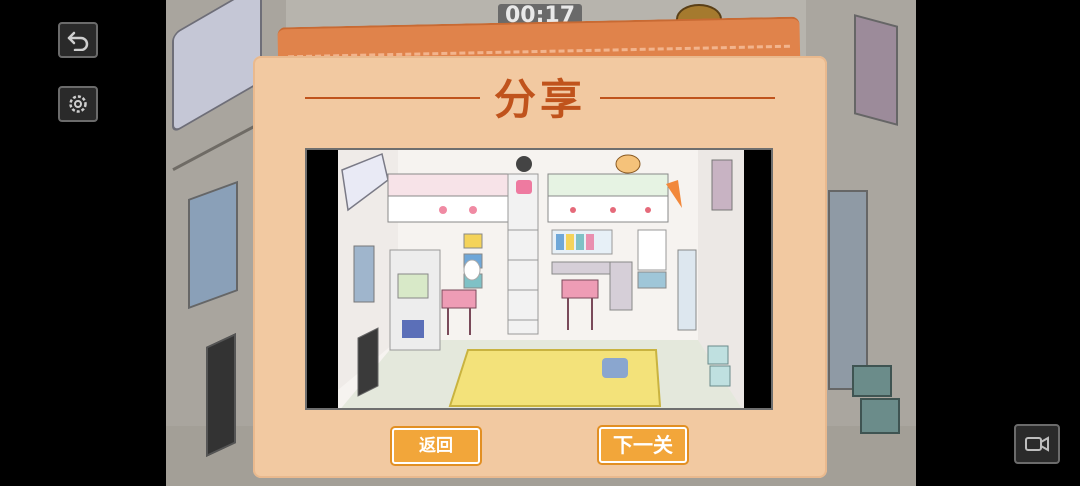 The height and width of the screenshot is (486, 1080). Describe the element at coordinates (876, 70) in the screenshot. I see `wall-poster-right` at that location.